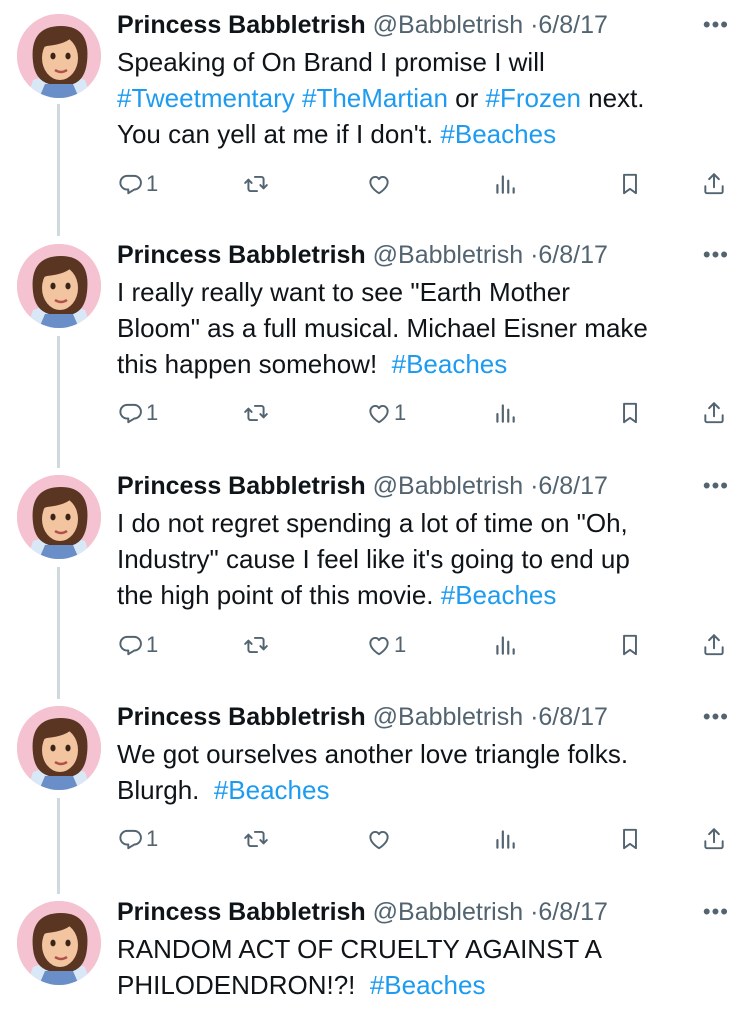 The width and height of the screenshot is (749, 1016). What do you see at coordinates (466, 98) in the screenshot?
I see `tweet-text-segment: or` at bounding box center [466, 98].